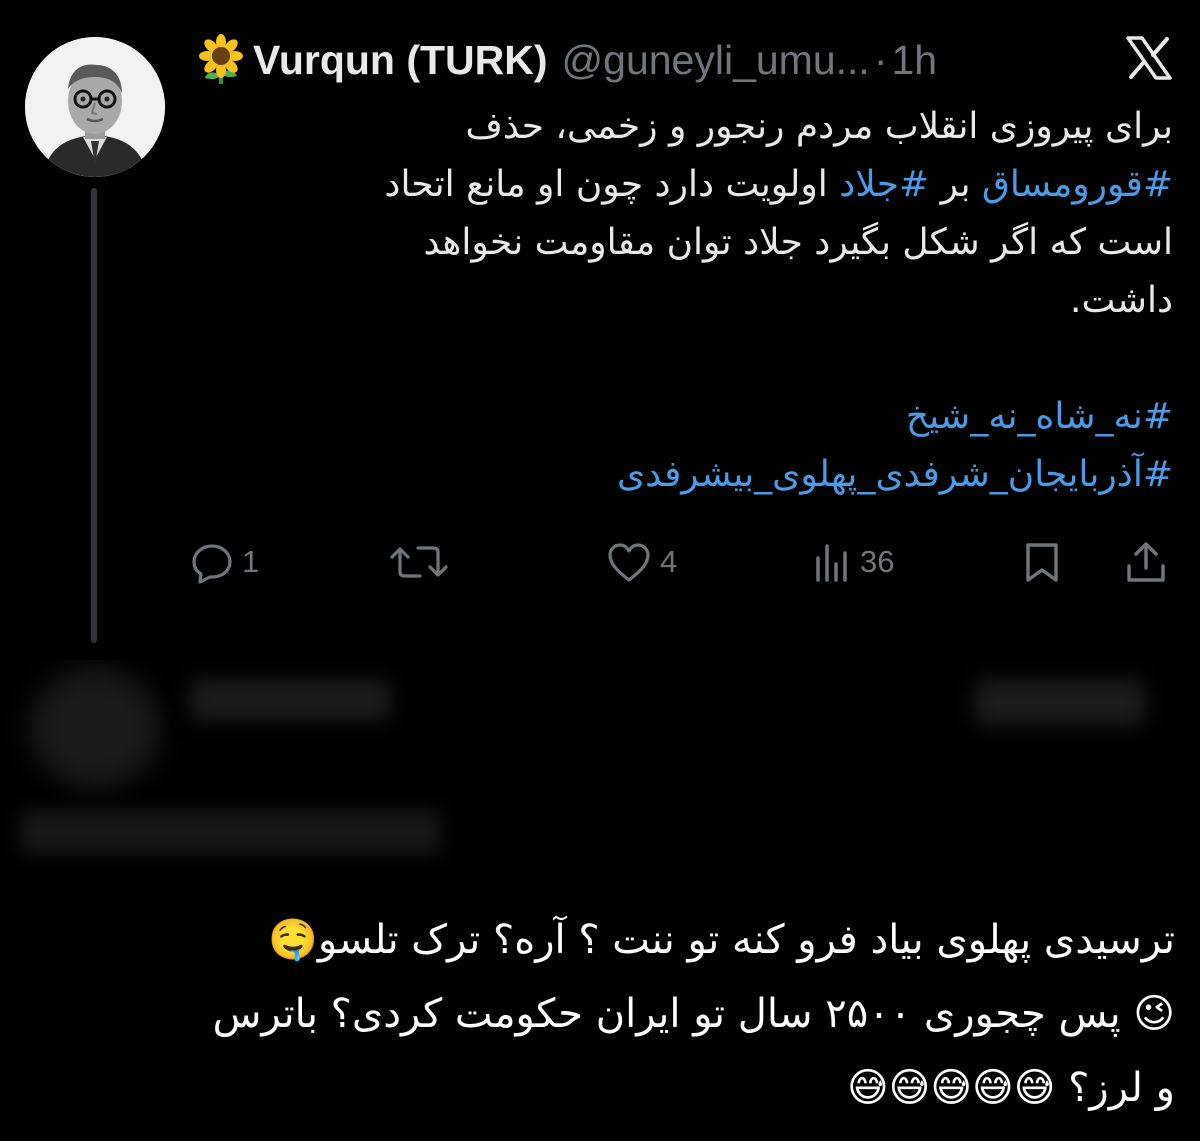  What do you see at coordinates (914, 60) in the screenshot?
I see `timestamp: 1h` at bounding box center [914, 60].